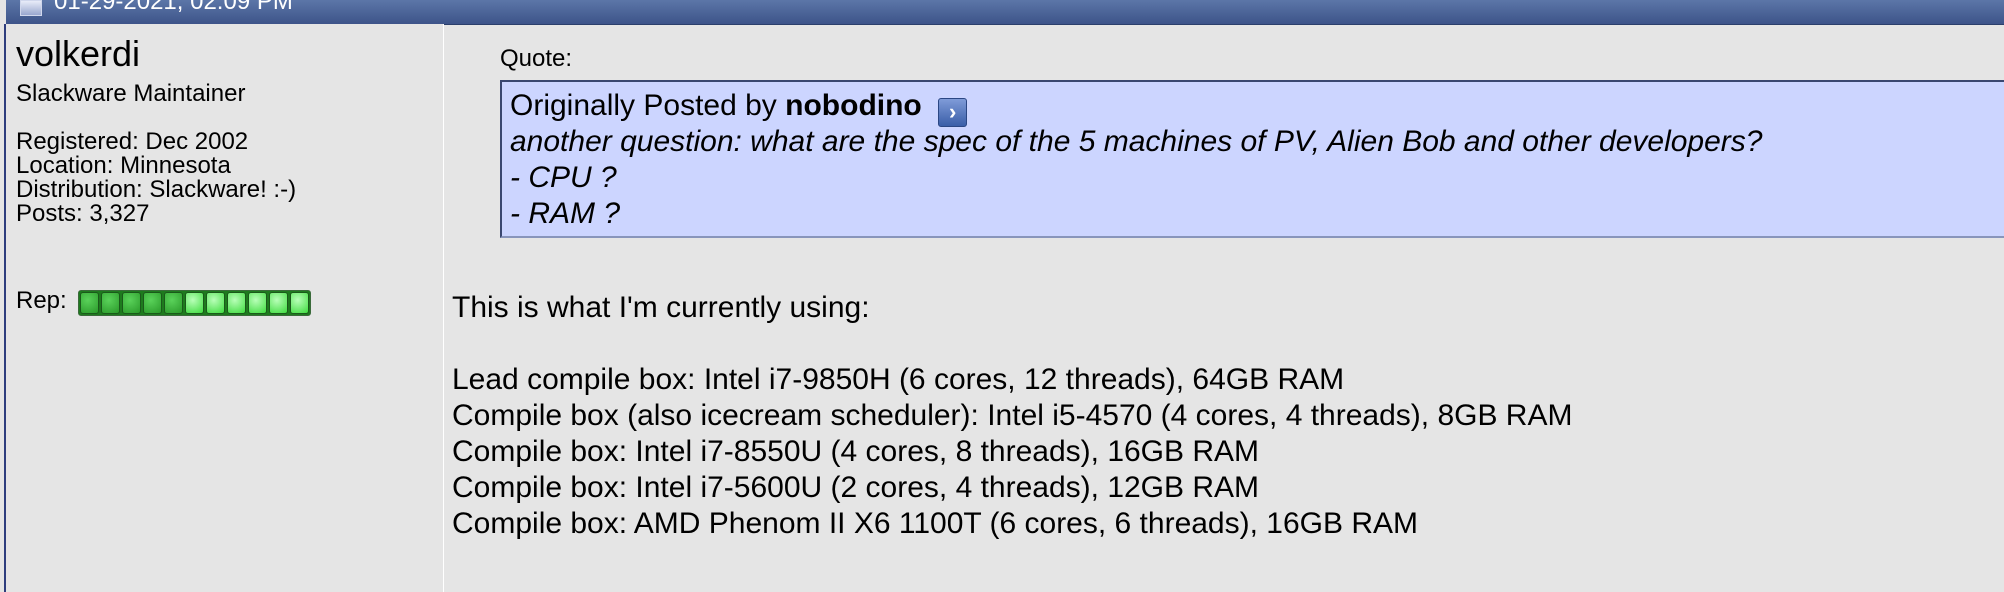 The height and width of the screenshot is (592, 2004). What do you see at coordinates (643, 105) in the screenshot?
I see `quote-prefix: Originally Posted by` at bounding box center [643, 105].